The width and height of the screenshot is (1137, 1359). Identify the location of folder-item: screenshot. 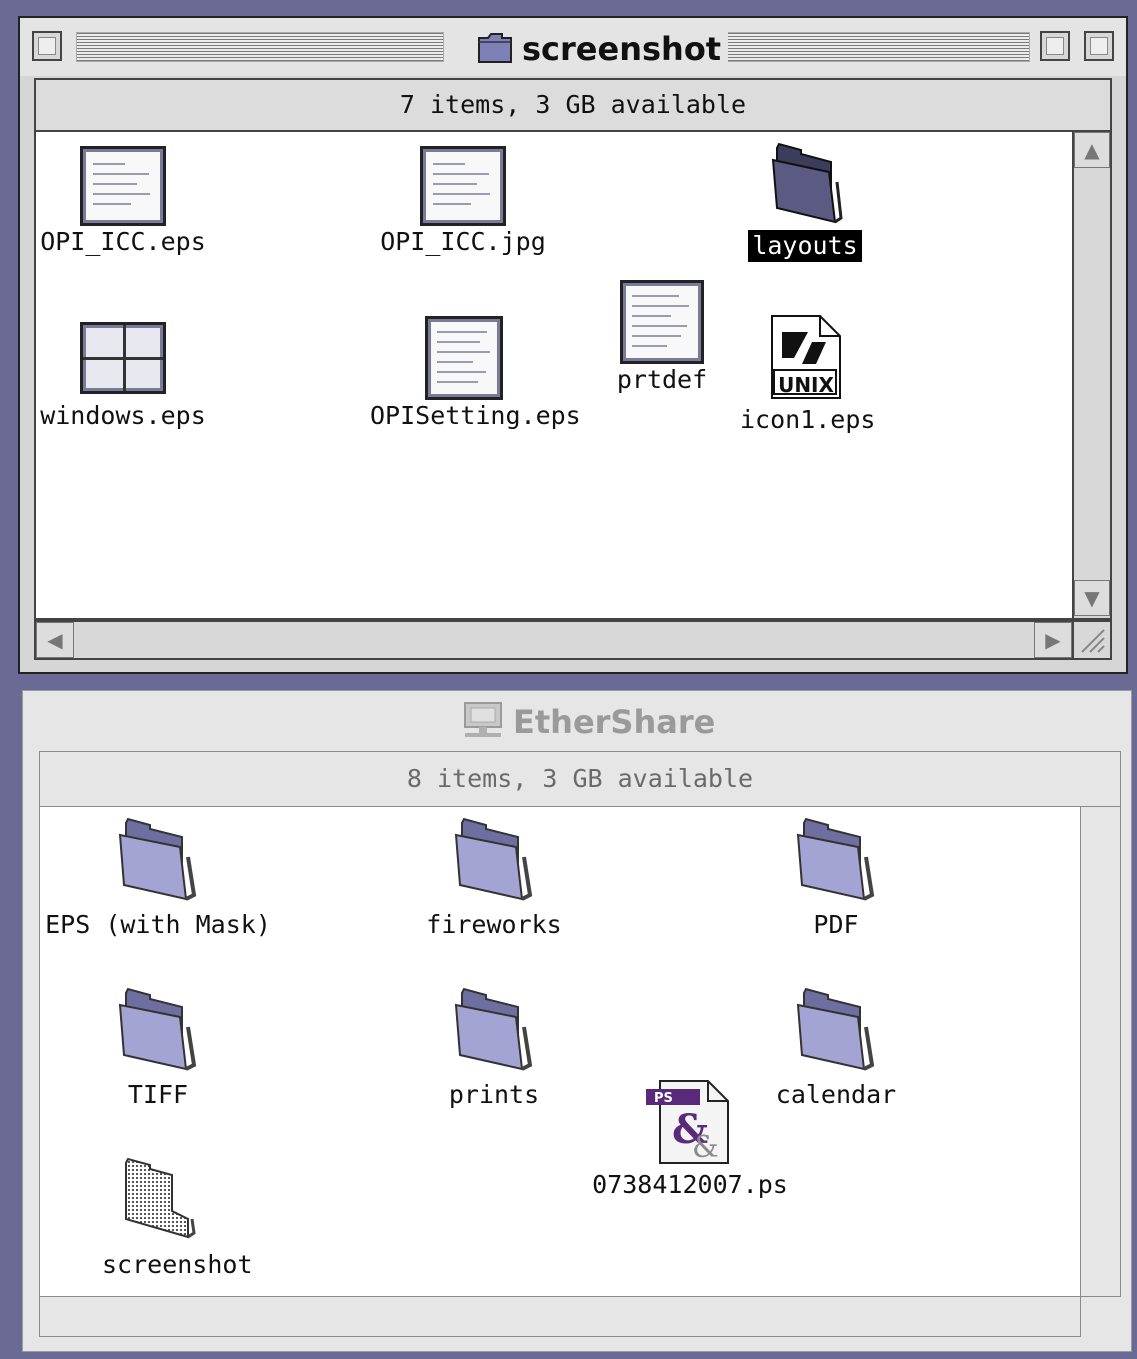
(175, 1219).